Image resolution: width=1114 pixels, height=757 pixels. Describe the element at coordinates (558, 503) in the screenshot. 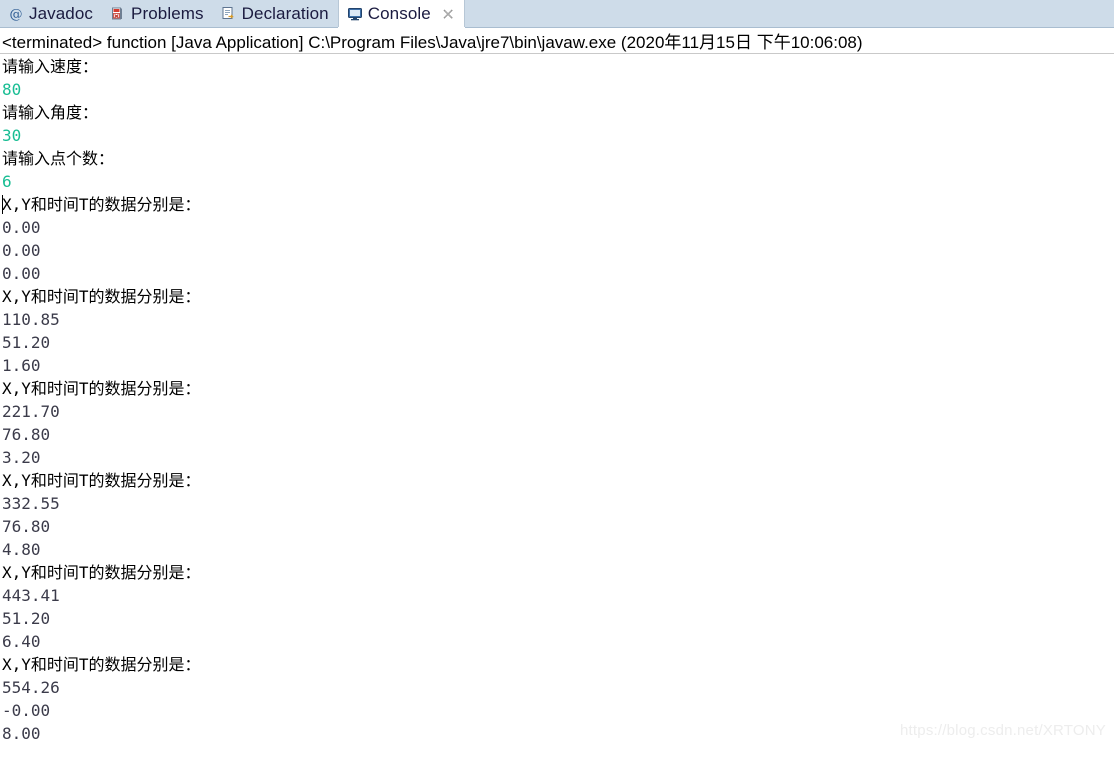

I see `console-line-value: 332.55` at that location.